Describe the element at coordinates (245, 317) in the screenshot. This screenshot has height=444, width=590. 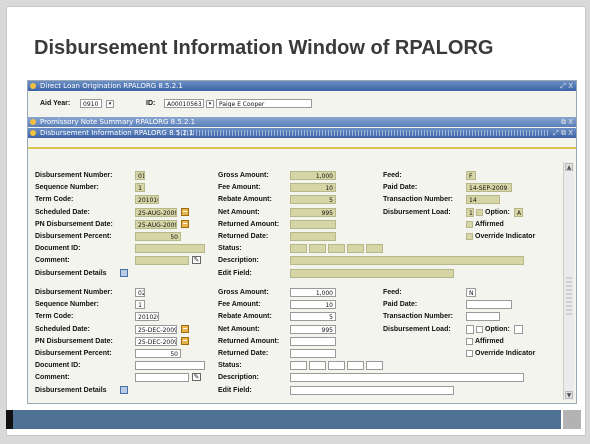
I see `middle-label-rebate: Rebate Amount:` at that location.